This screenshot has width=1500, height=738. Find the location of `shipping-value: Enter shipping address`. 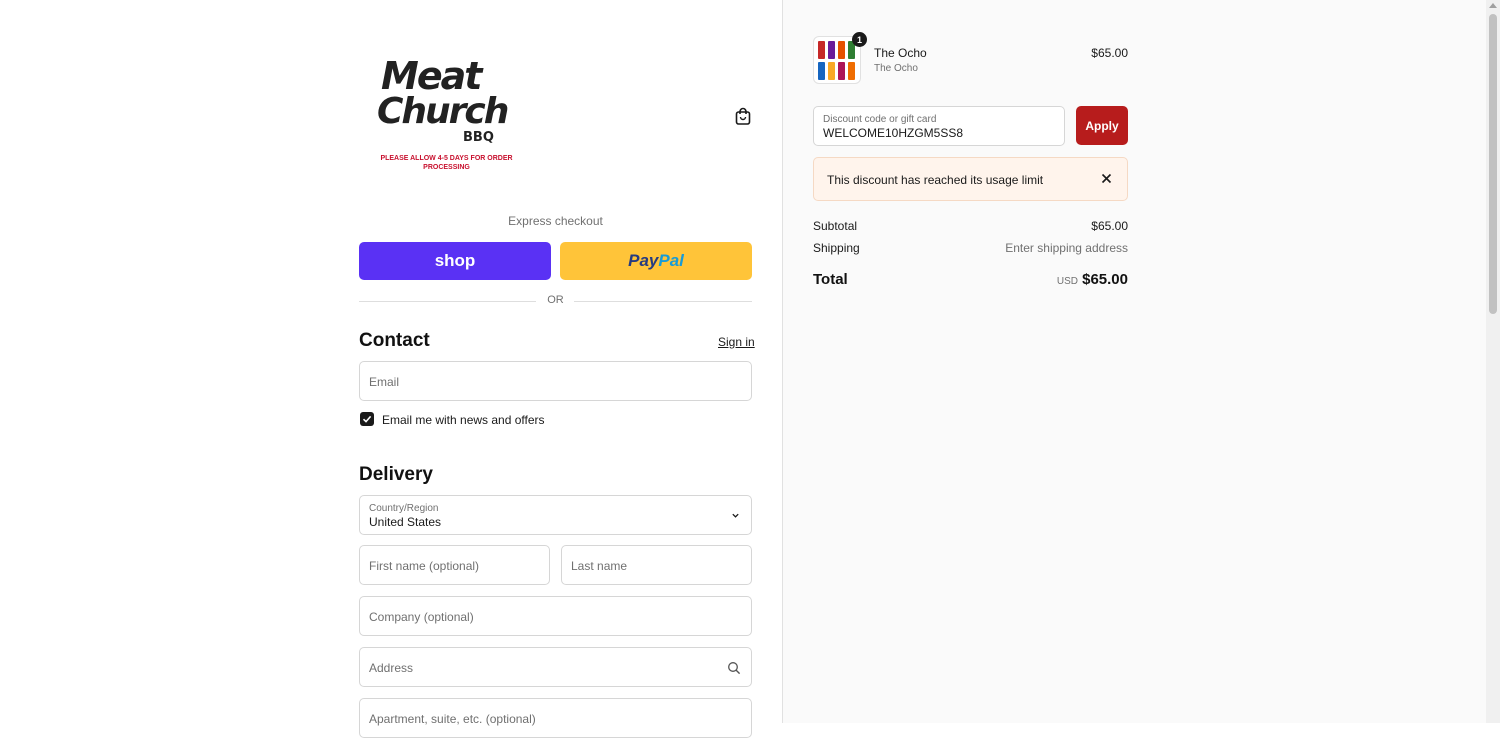

shipping-value: Enter shipping address is located at coordinates (1066, 248).